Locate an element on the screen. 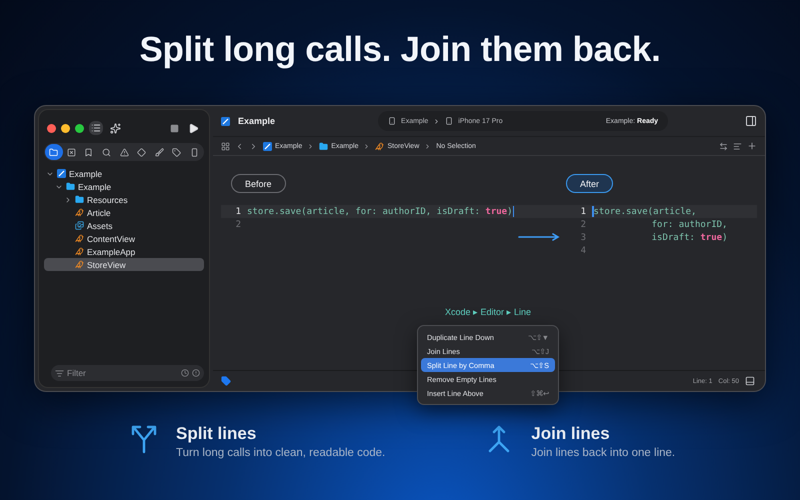 The height and width of the screenshot is (500, 800). filter-icon is located at coordinates (59, 373).